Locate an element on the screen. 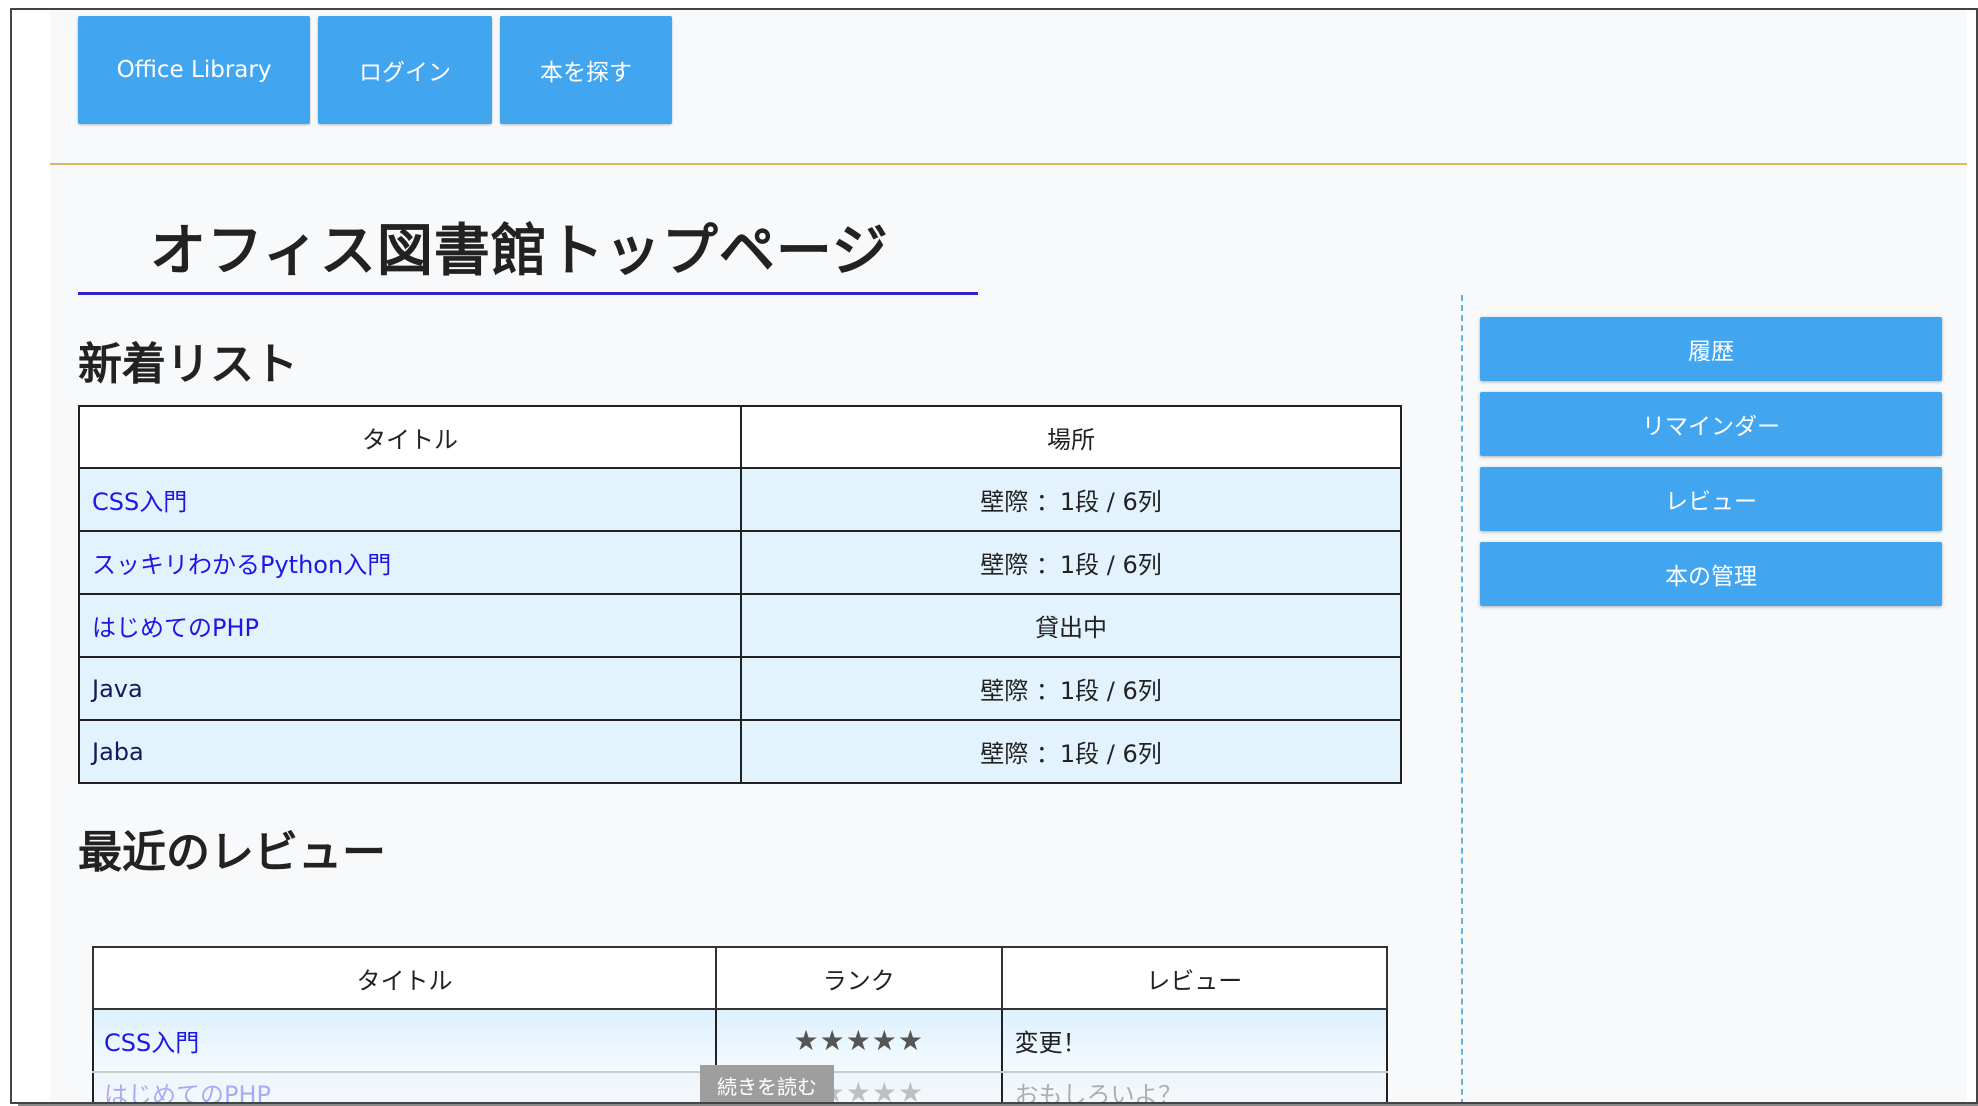 This screenshot has height=1106, width=1978. read-more-button: 続きを読む is located at coordinates (767, 1083).